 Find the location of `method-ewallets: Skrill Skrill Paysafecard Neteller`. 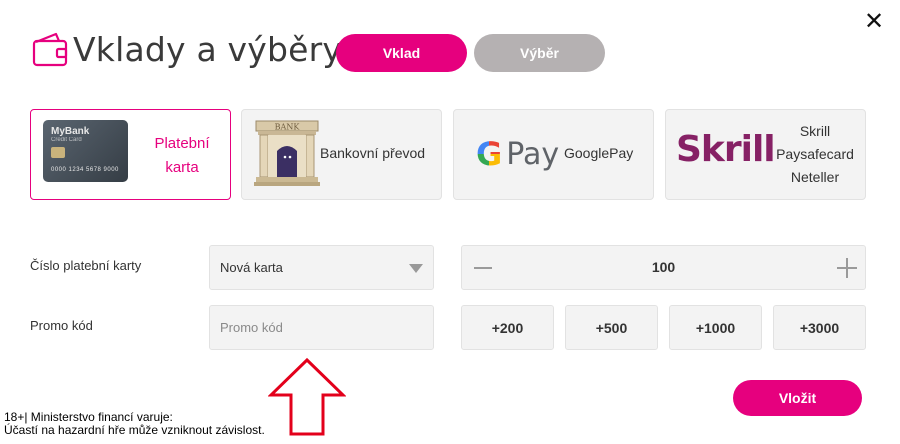

method-ewallets: Skrill Skrill Paysafecard Neteller is located at coordinates (765, 154).